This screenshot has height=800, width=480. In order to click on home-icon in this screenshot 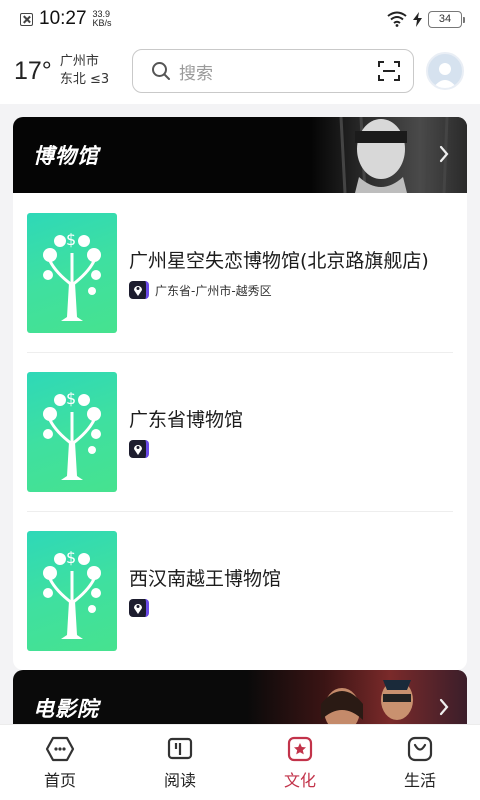, I will do `click(60, 748)`.